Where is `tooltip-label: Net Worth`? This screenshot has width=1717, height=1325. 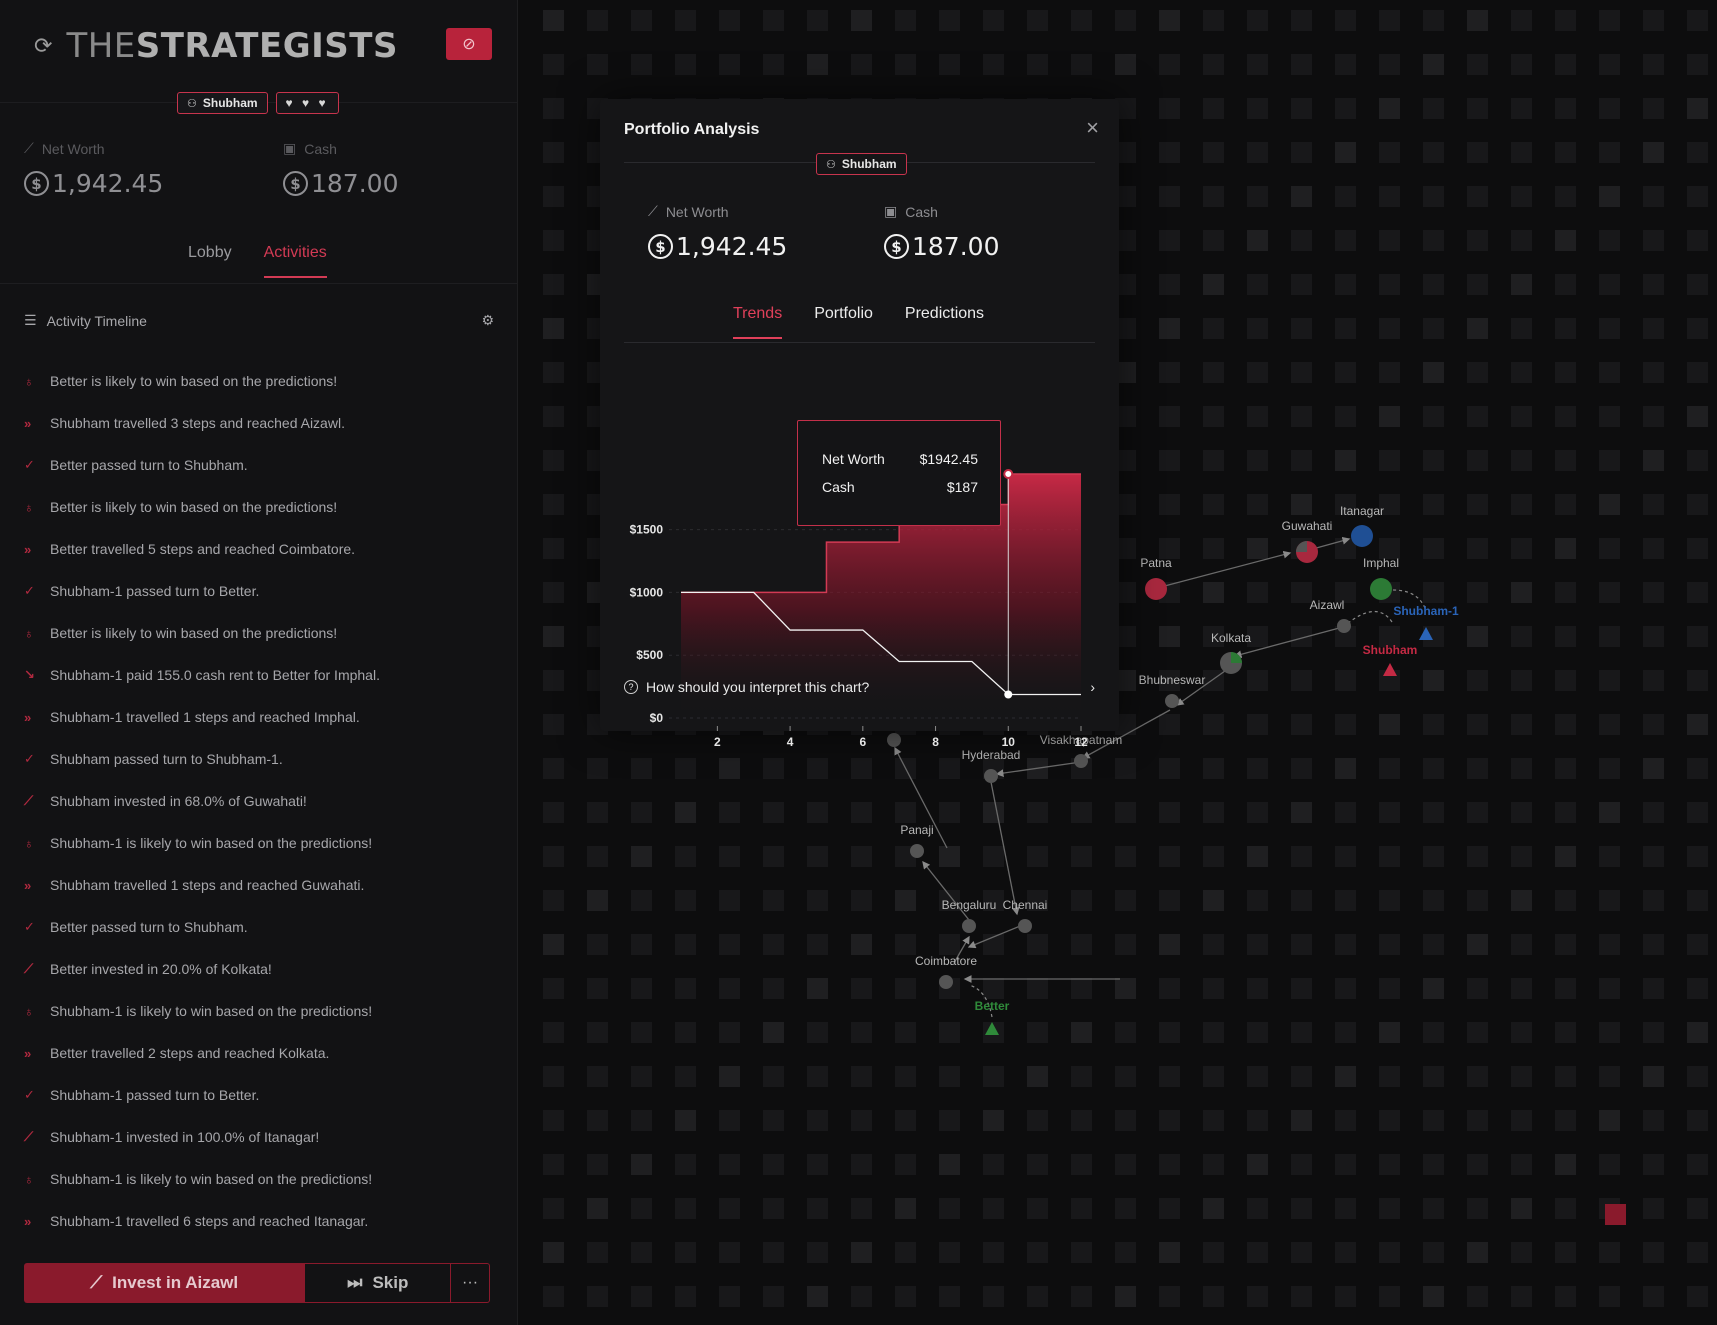
tooltip-label: Net Worth is located at coordinates (853, 459).